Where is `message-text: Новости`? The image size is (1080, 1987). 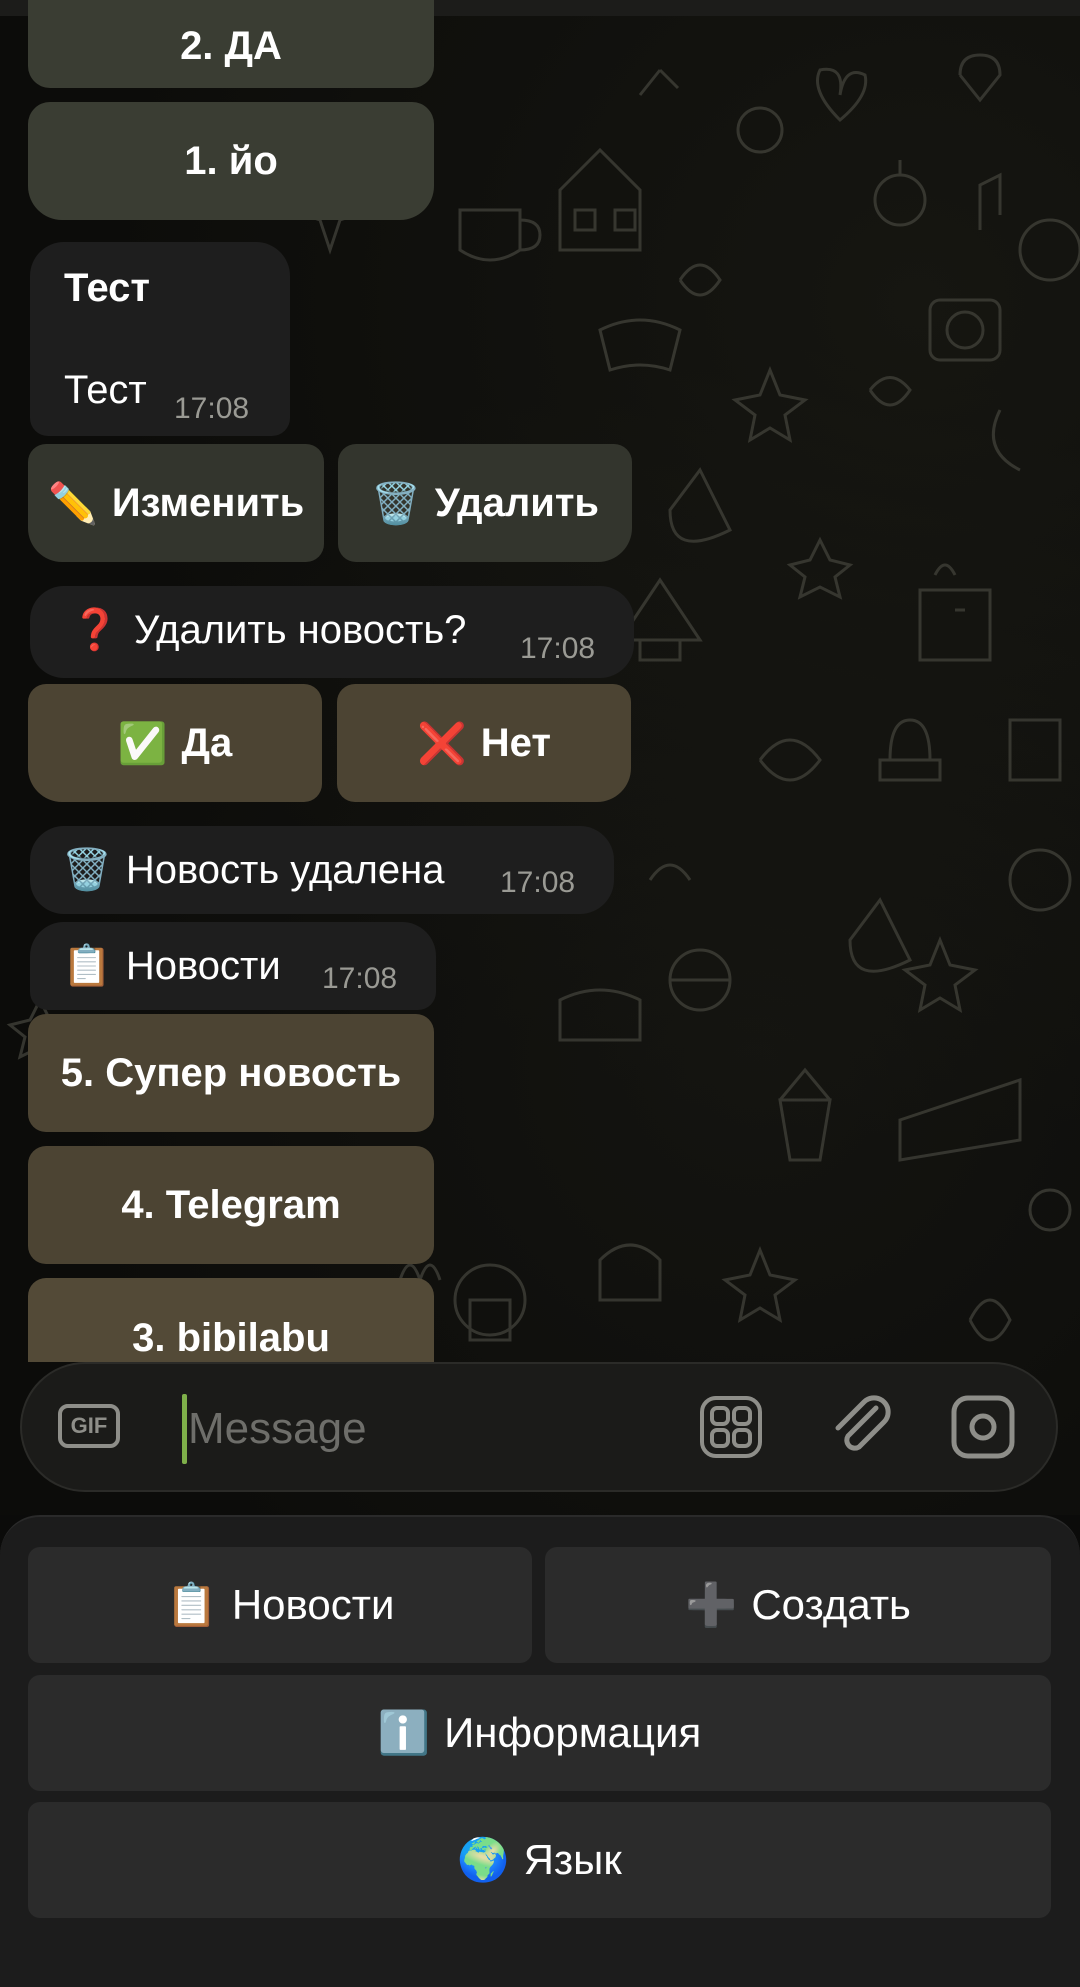
message-text: Новости is located at coordinates (203, 966).